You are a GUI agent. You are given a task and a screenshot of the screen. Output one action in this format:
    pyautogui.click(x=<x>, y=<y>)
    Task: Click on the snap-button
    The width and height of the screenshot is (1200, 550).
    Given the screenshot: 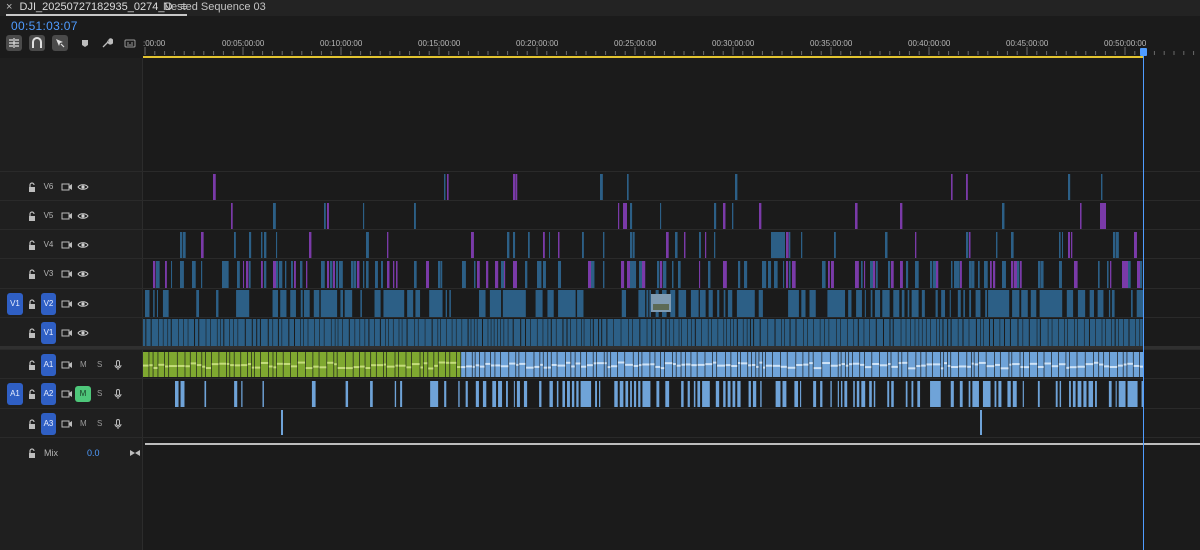 What is the action you would take?
    pyautogui.click(x=37, y=43)
    